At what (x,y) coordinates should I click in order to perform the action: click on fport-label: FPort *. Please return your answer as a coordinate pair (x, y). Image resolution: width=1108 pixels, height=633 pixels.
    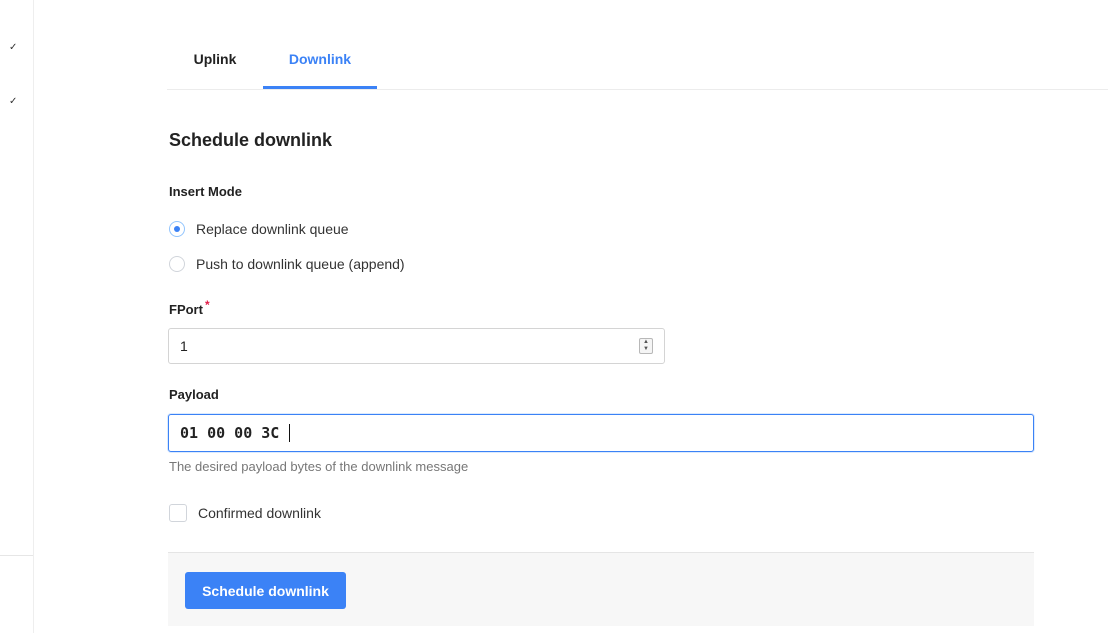
    Looking at the image, I should click on (189, 307).